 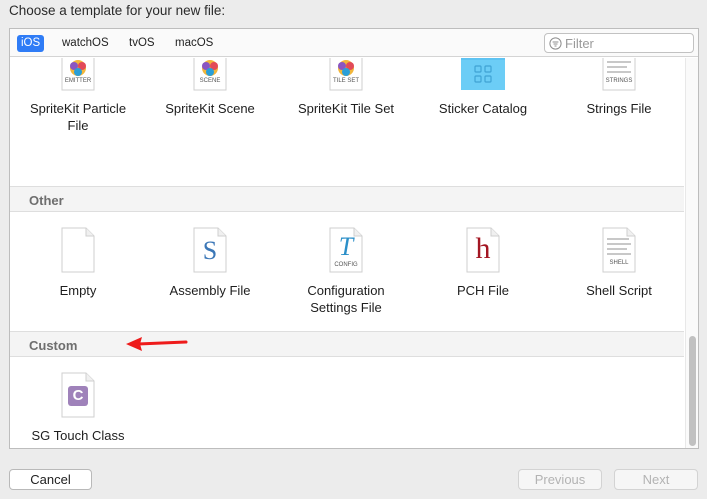 What do you see at coordinates (619, 75) in the screenshot?
I see `strings-file-icon: STRINGS` at bounding box center [619, 75].